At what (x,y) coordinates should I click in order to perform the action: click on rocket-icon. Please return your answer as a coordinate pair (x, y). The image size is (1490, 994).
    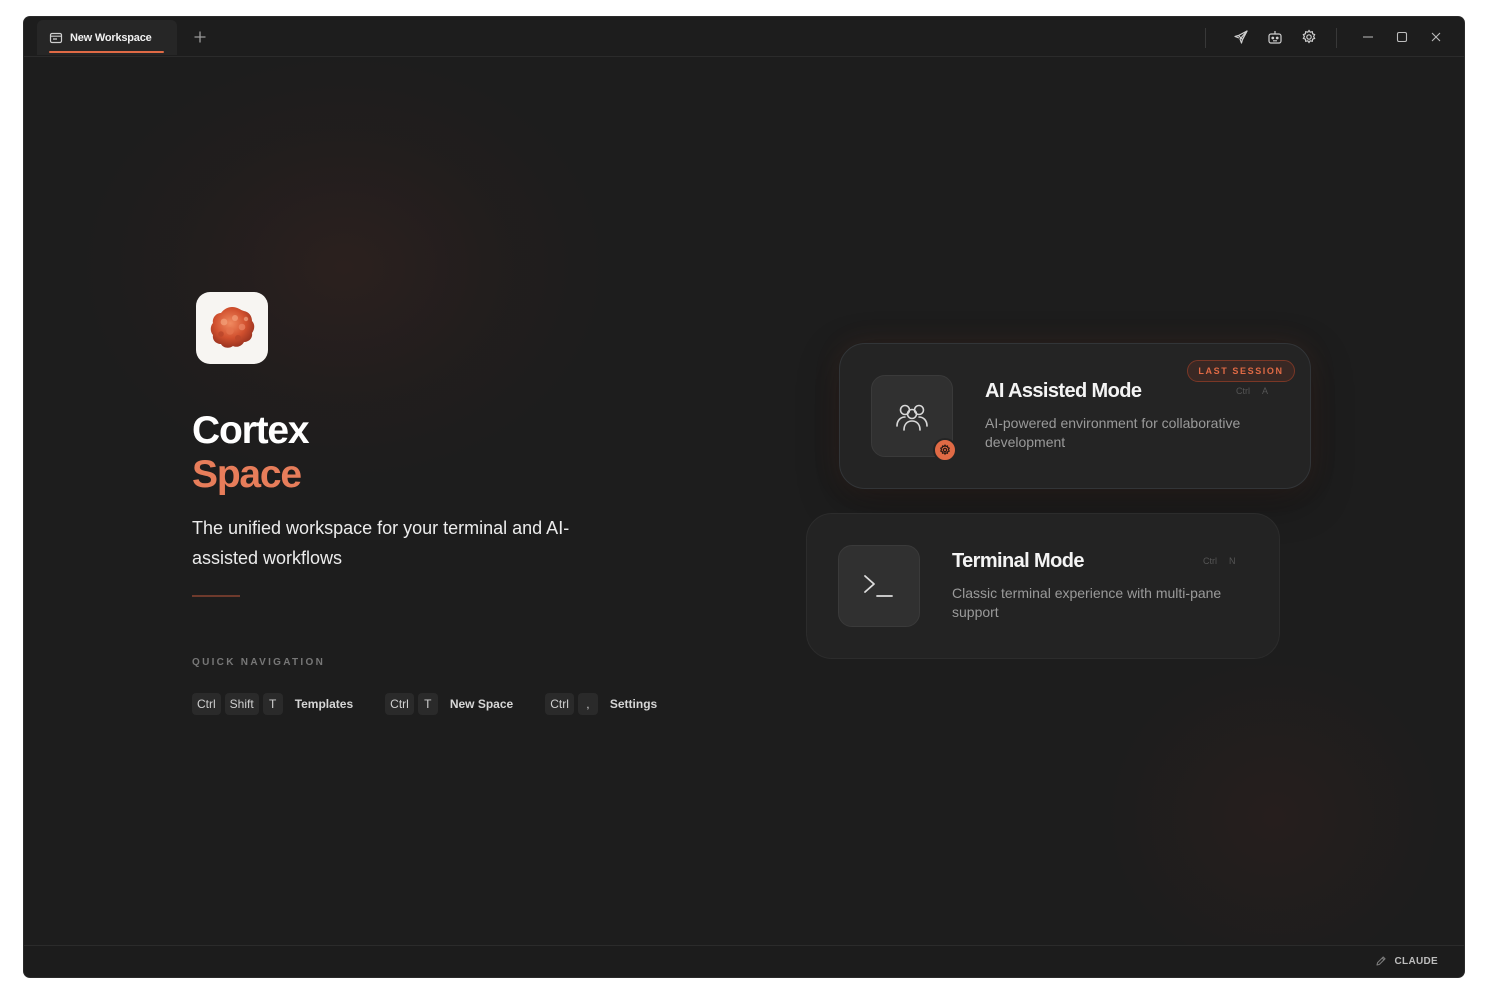
    Looking at the image, I should click on (1241, 37).